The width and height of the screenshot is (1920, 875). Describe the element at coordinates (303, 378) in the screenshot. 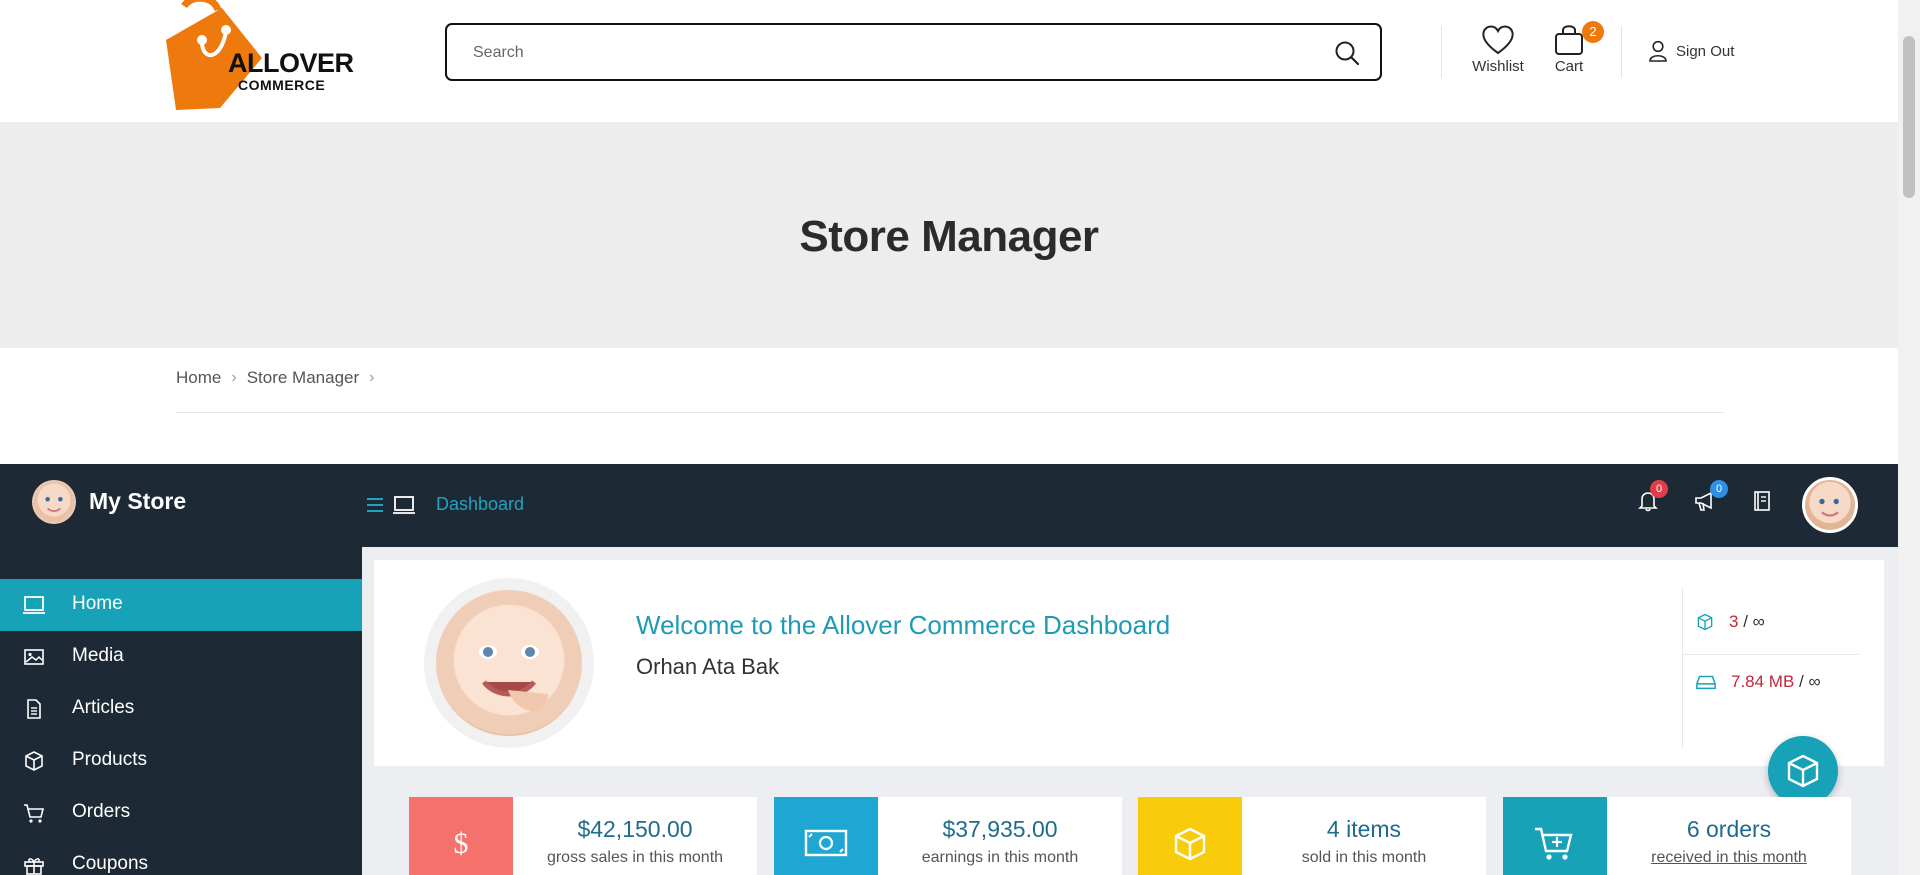

I see `breadcrumb-store-manager: Store Manager` at that location.